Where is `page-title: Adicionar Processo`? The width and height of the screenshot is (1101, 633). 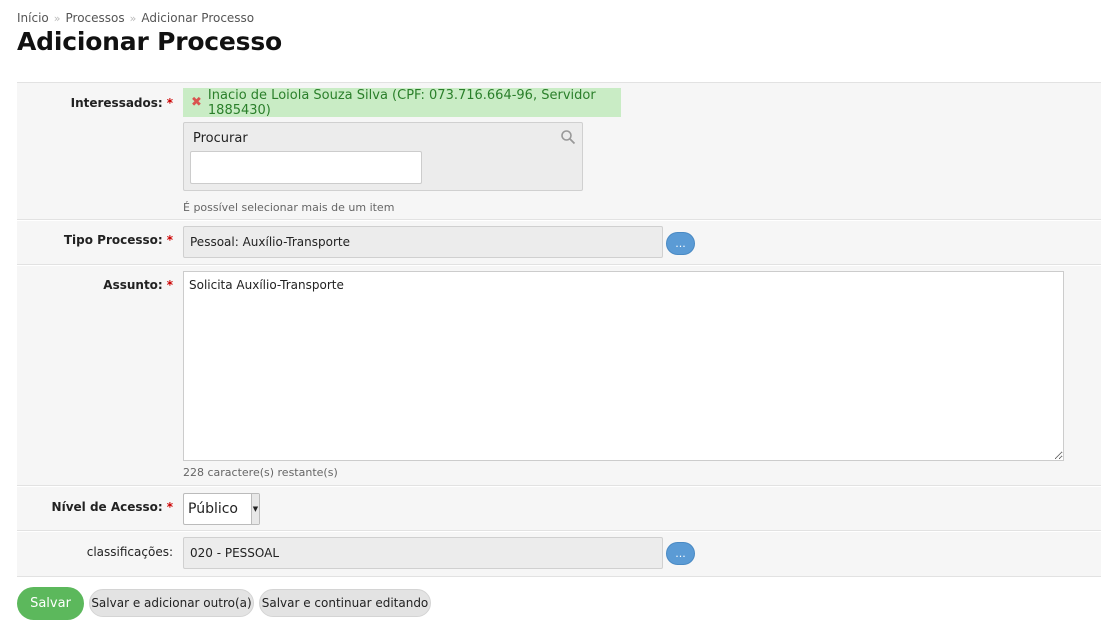
page-title: Adicionar Processo is located at coordinates (150, 41).